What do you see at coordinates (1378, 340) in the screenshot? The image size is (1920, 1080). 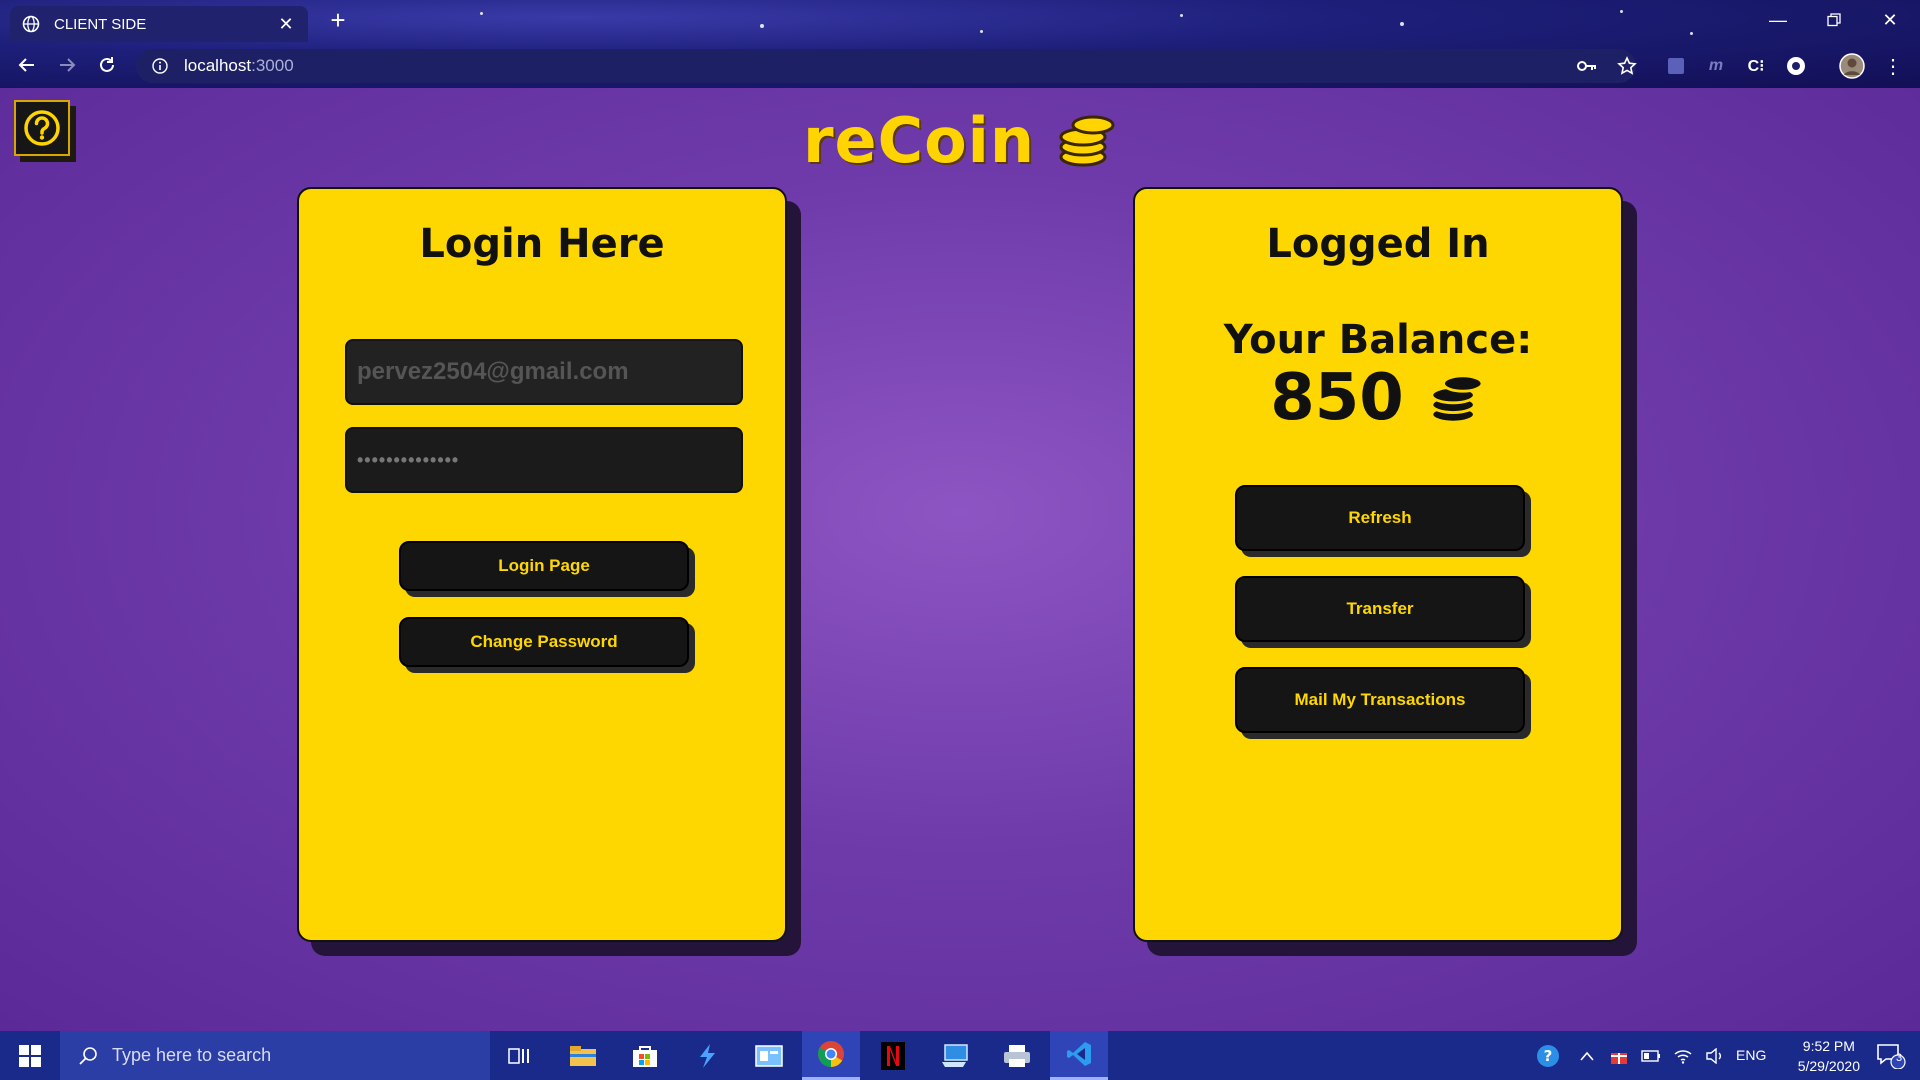 I see `balance-label: Your Balance:` at bounding box center [1378, 340].